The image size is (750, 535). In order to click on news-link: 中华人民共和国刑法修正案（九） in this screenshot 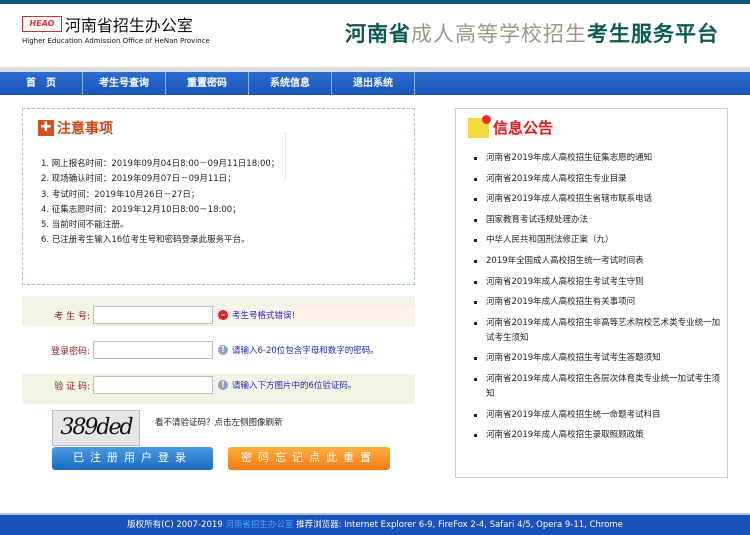, I will do `click(600, 240)`.